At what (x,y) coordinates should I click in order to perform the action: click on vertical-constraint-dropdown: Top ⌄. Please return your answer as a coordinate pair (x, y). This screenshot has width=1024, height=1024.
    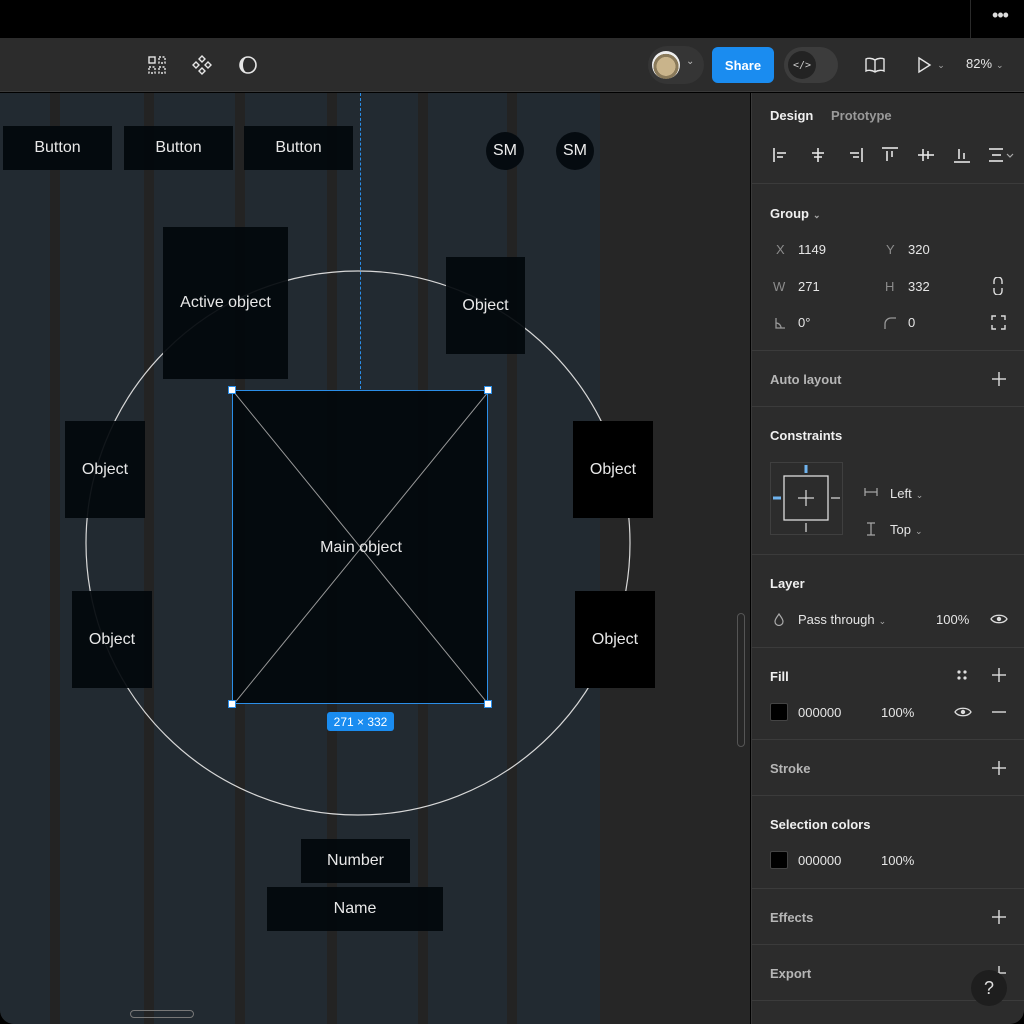
    Looking at the image, I should click on (906, 529).